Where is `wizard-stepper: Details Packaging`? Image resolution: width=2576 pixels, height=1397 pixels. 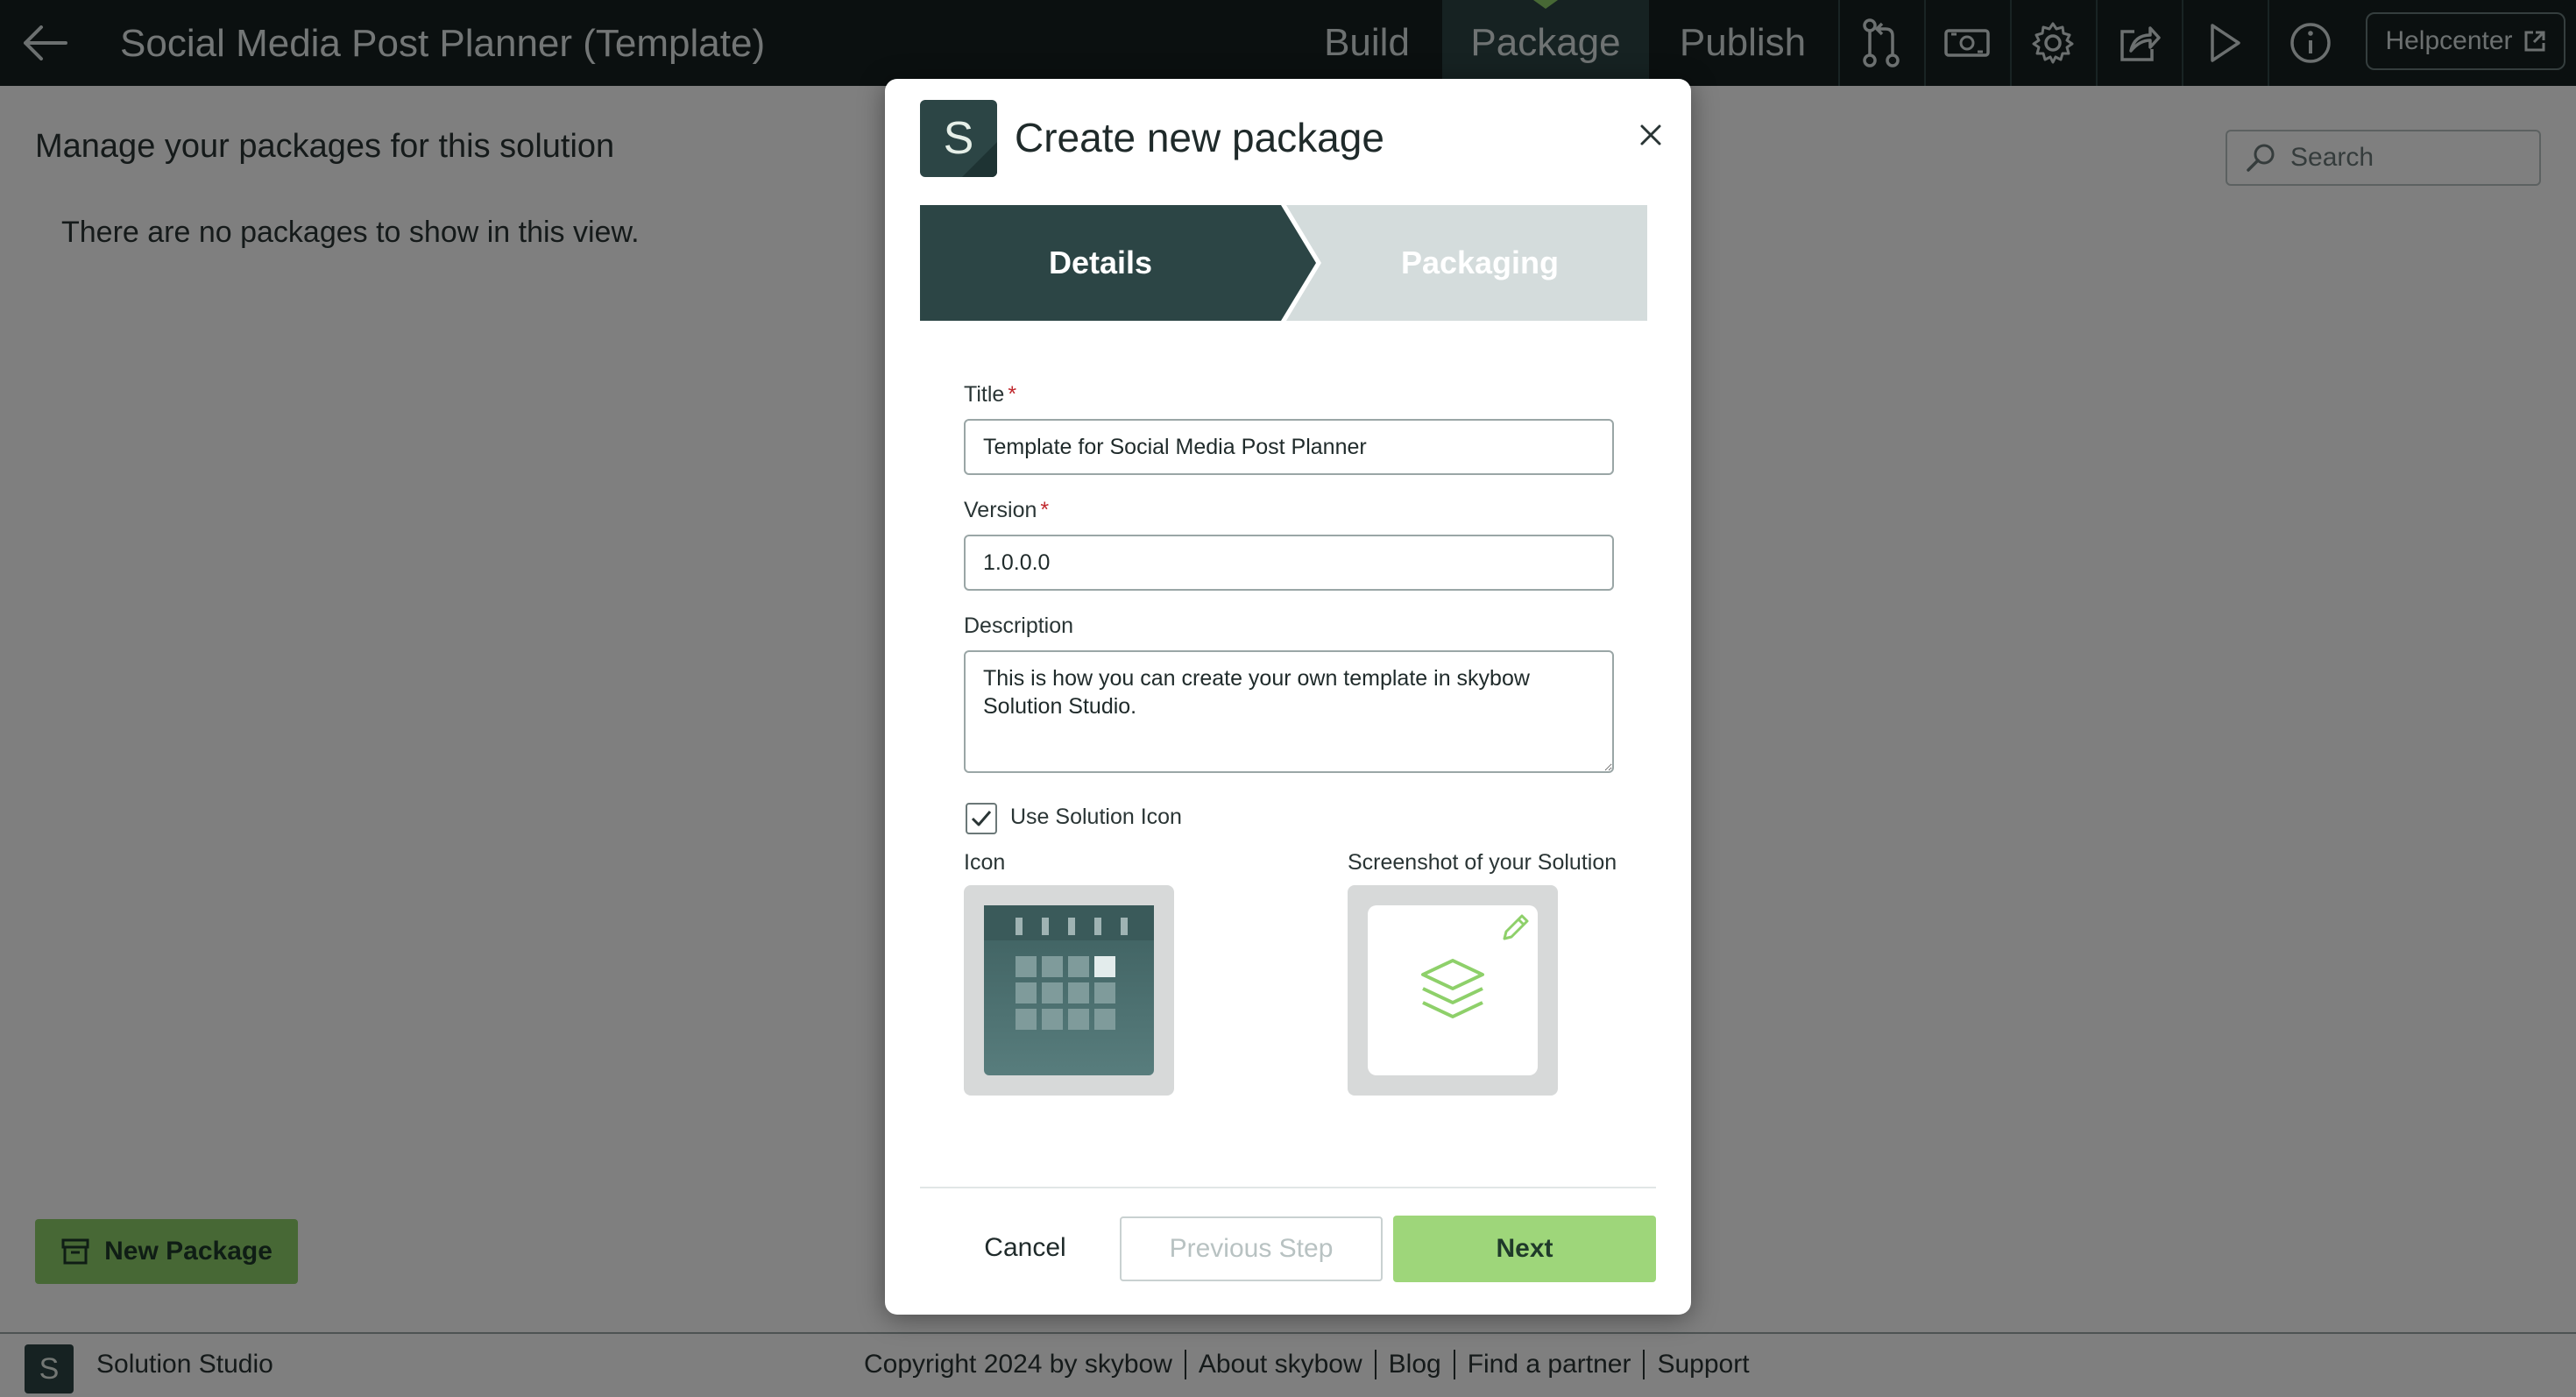 wizard-stepper: Details Packaging is located at coordinates (1283, 263).